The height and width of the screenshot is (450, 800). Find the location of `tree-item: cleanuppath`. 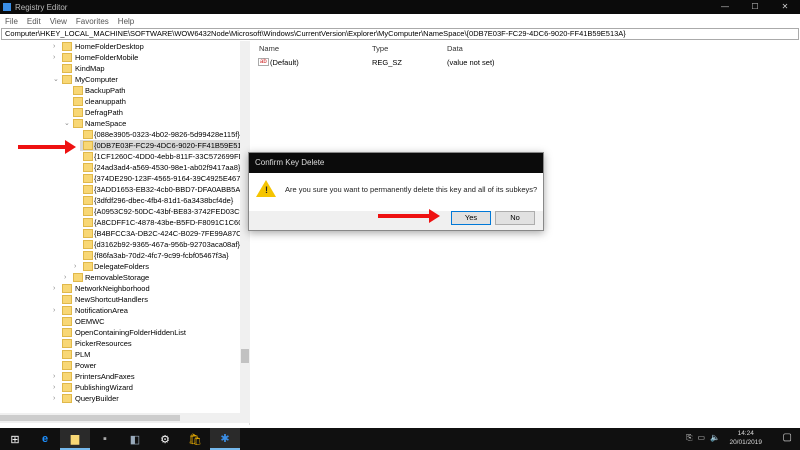

tree-item: cleanuppath is located at coordinates (120, 101).